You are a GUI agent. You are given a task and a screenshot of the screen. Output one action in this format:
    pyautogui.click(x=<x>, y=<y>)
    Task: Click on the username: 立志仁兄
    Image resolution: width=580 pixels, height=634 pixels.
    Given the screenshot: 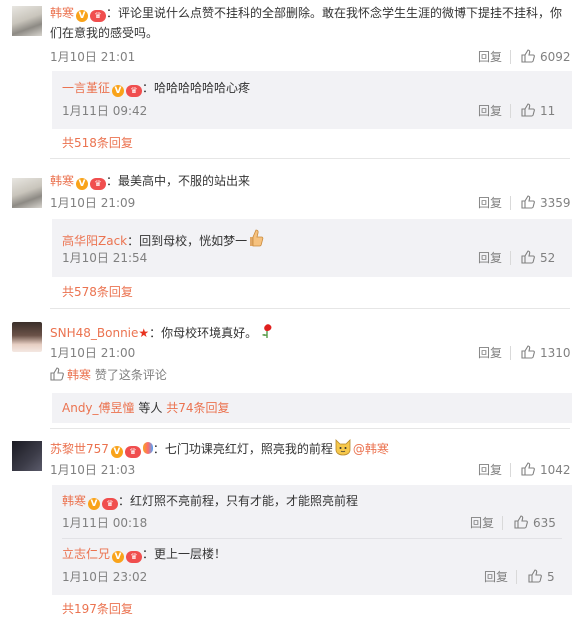 What is the action you would take?
    pyautogui.click(x=86, y=554)
    